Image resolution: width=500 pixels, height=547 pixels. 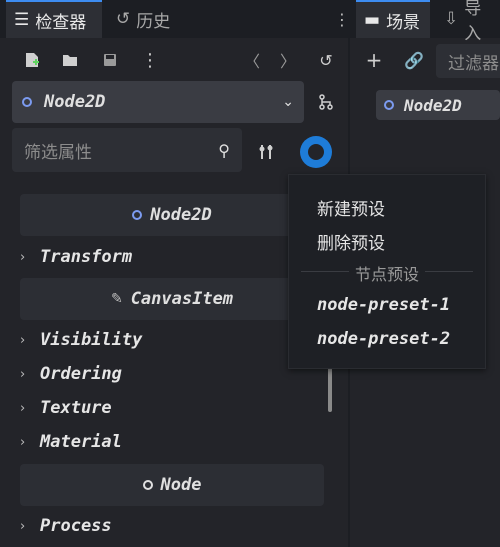 I want to click on scene-tree-item-label: Node2D, so click(x=433, y=105).